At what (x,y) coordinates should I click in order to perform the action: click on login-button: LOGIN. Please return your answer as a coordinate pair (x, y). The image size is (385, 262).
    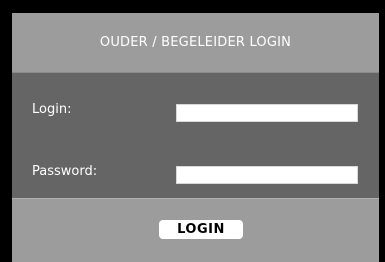
    Looking at the image, I should click on (201, 229).